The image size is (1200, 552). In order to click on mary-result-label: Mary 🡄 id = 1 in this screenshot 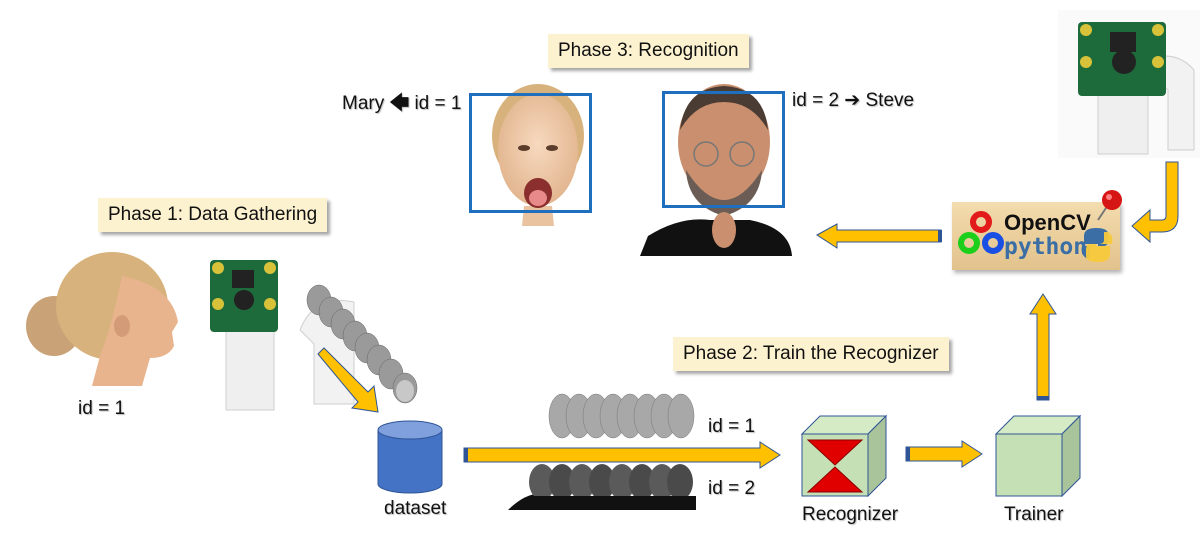, I will do `click(401, 105)`.